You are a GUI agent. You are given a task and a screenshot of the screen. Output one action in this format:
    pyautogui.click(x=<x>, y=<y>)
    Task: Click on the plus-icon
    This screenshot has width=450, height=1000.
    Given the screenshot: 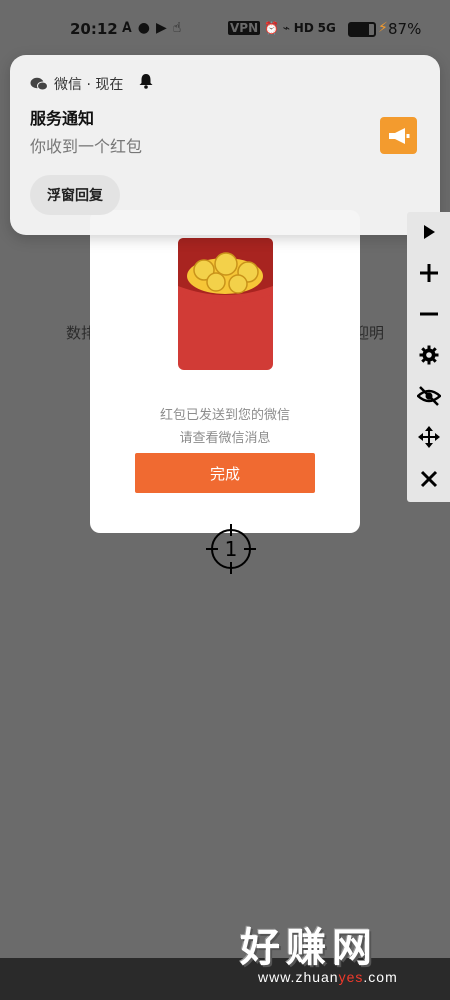 What is the action you would take?
    pyautogui.click(x=428, y=273)
    